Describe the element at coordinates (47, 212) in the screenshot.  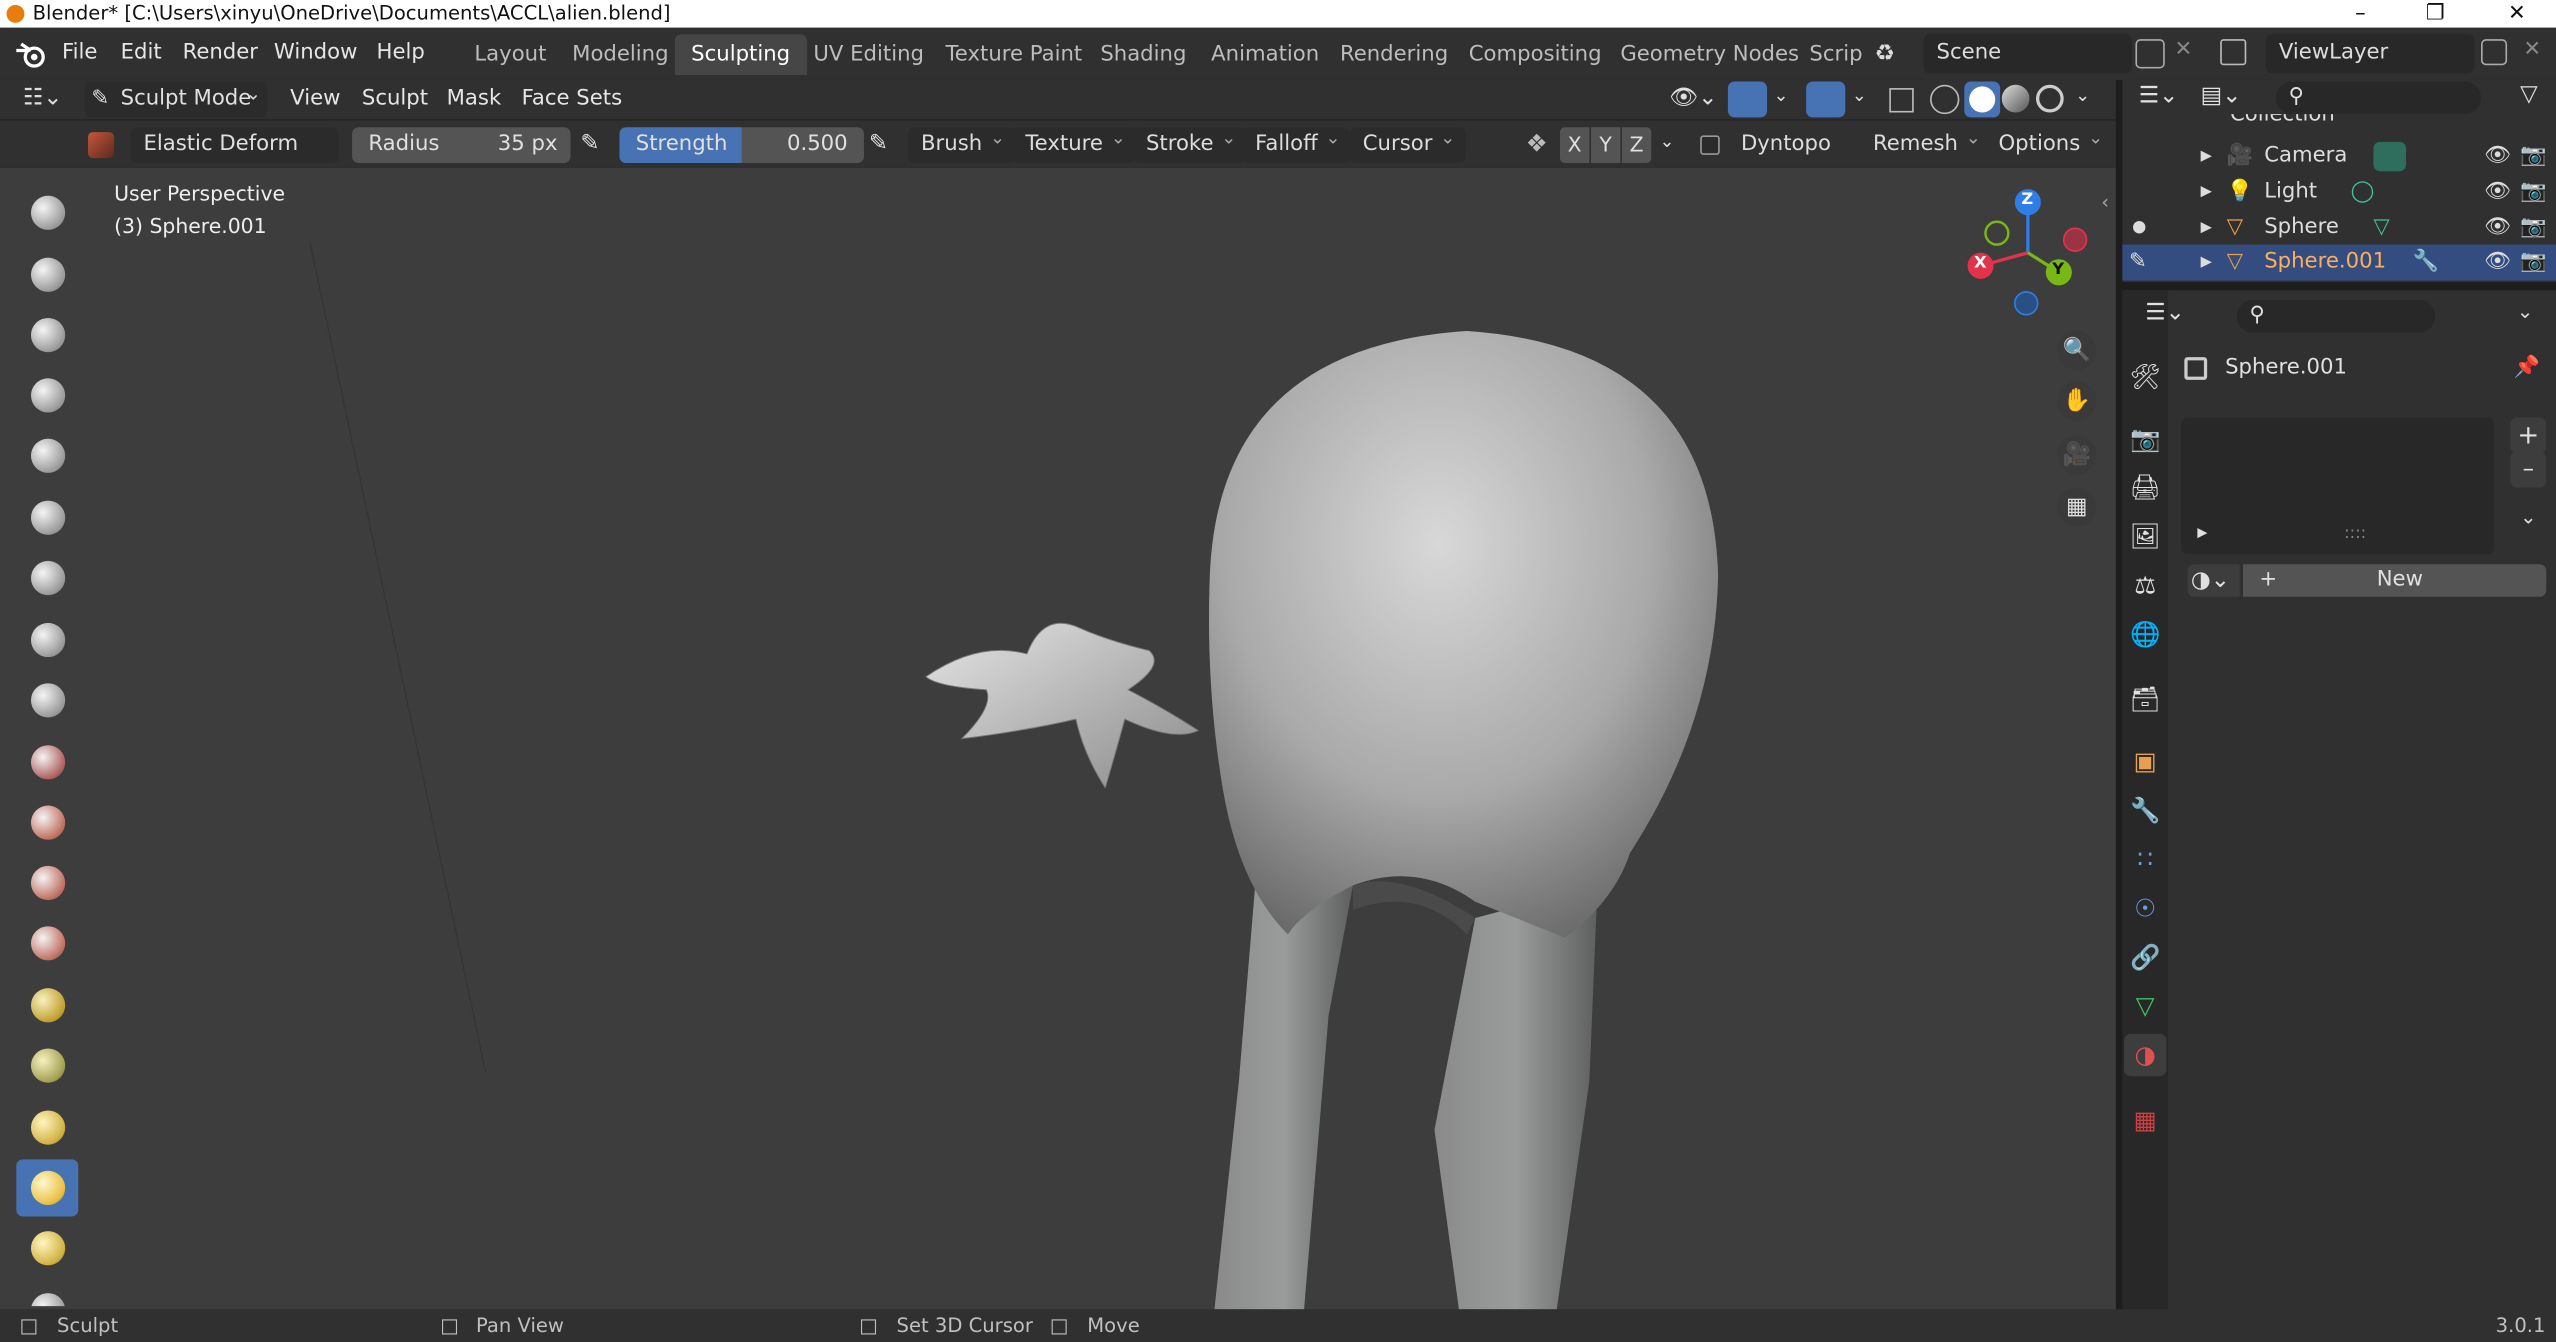
I see `draw-tool` at that location.